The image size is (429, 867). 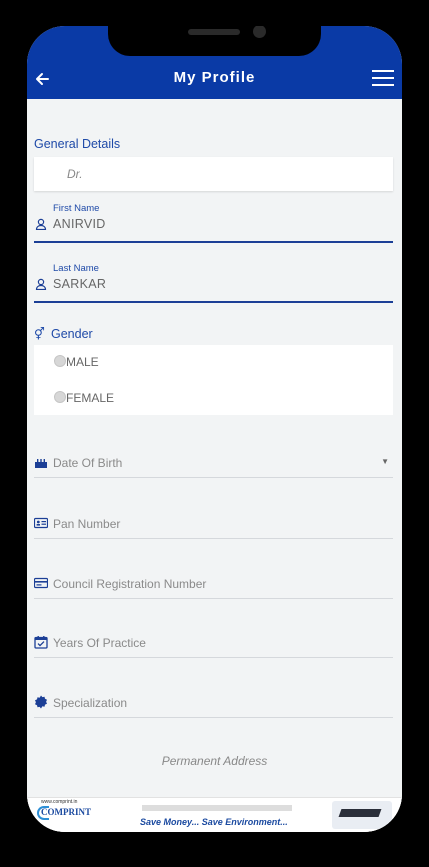 I want to click on calendar-check-icon, so click(x=41, y=642).